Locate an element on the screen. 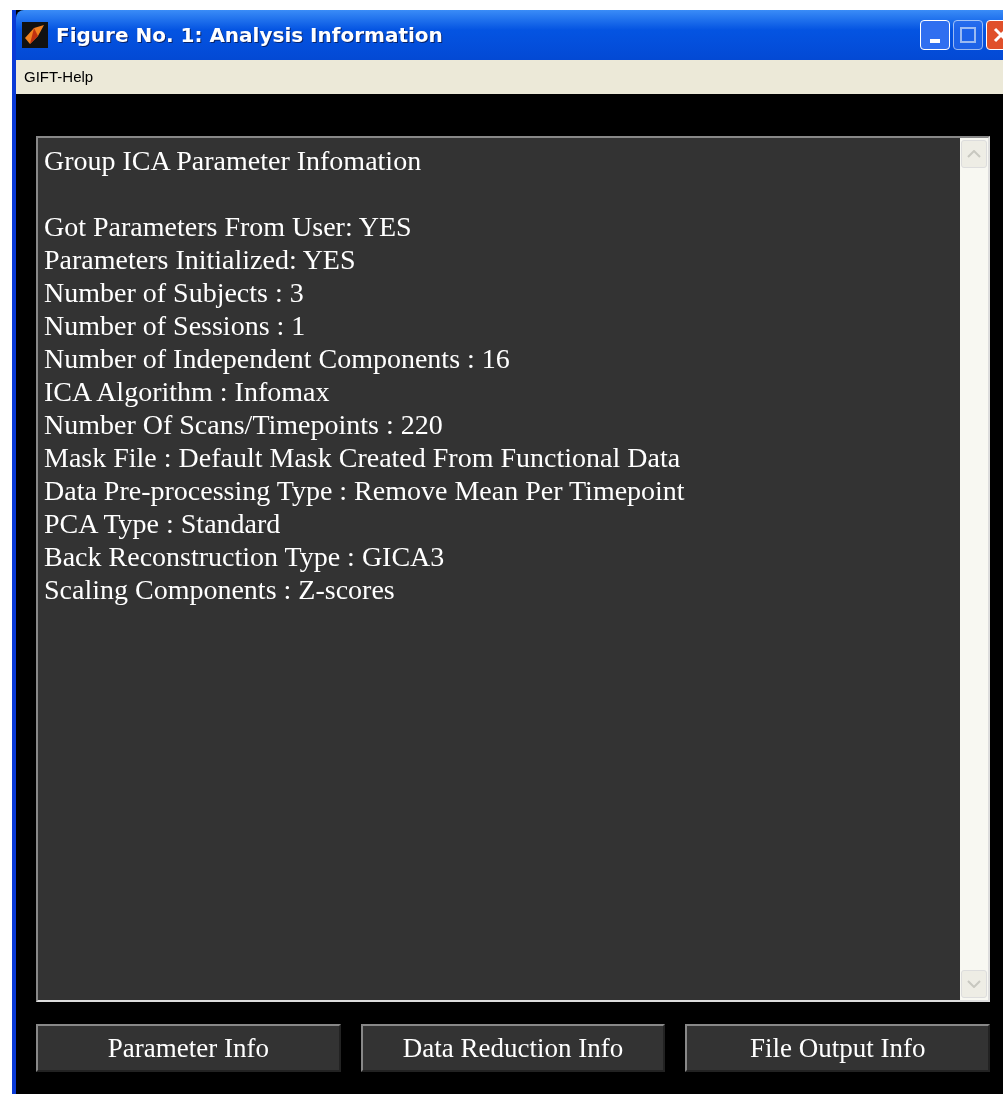  info-line: Number of Subjects : 3 is located at coordinates (174, 292).